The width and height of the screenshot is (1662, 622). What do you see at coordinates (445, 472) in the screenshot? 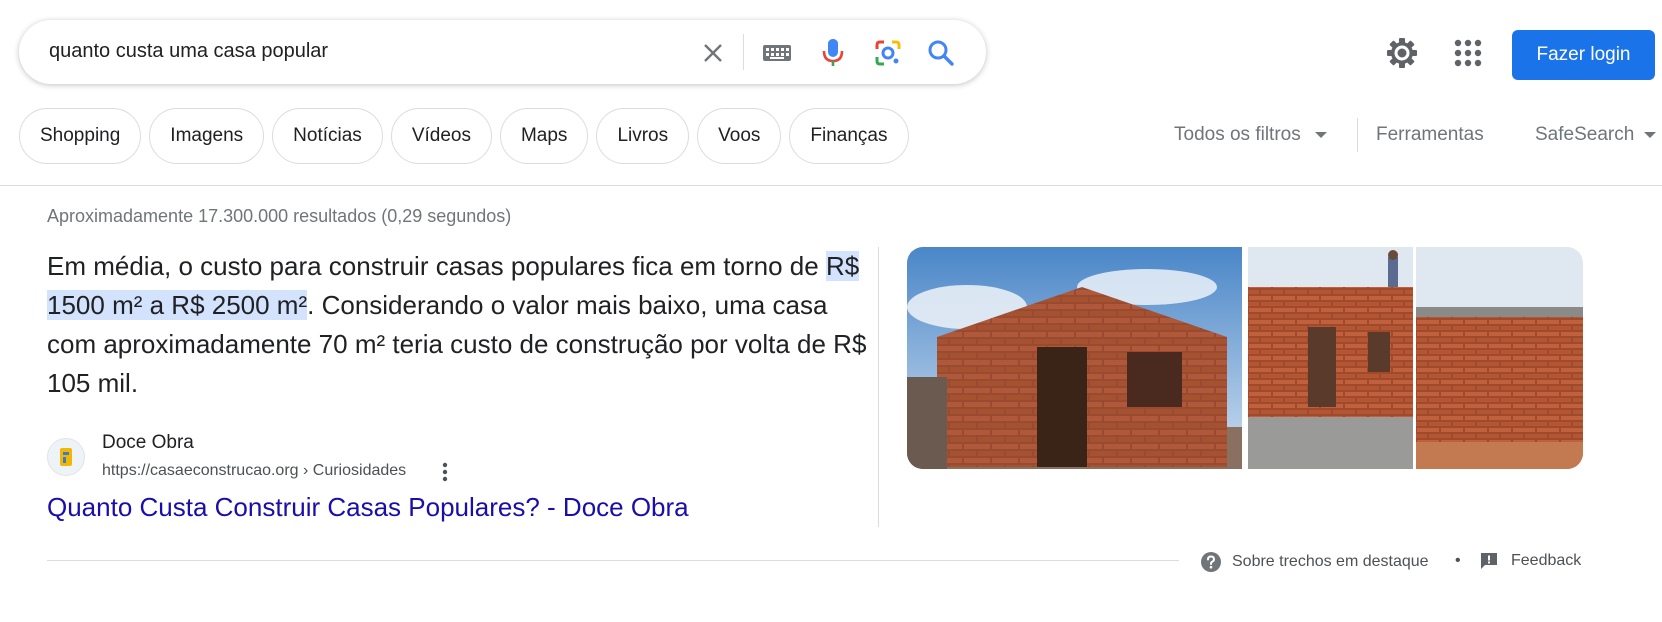
I see `kebab-icon` at bounding box center [445, 472].